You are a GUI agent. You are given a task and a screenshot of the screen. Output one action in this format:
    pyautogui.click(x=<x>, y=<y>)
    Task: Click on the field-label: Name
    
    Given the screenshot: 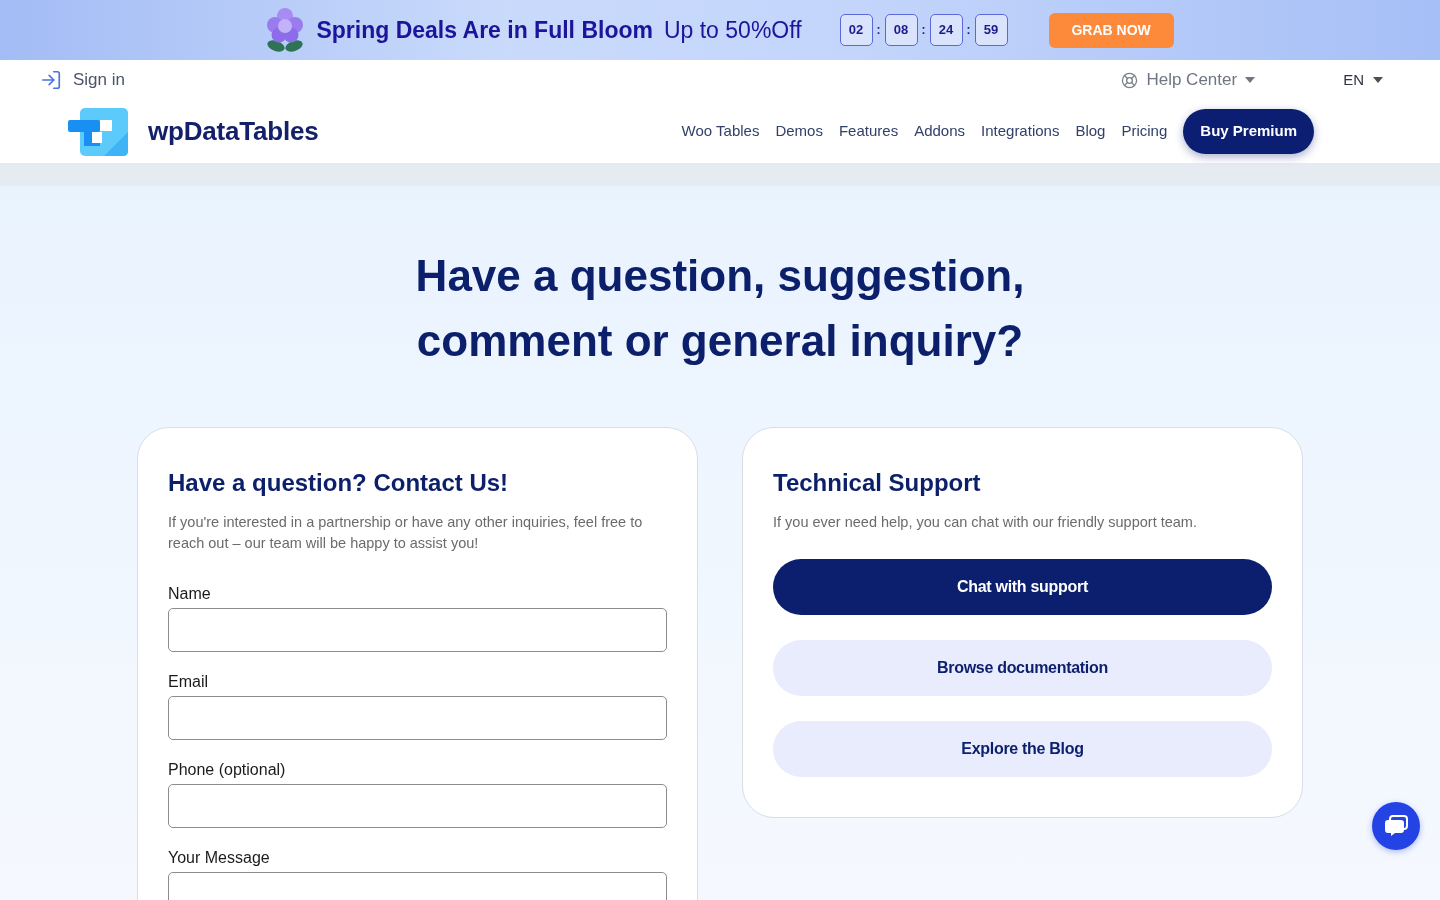 What is the action you would take?
    pyautogui.click(x=190, y=594)
    